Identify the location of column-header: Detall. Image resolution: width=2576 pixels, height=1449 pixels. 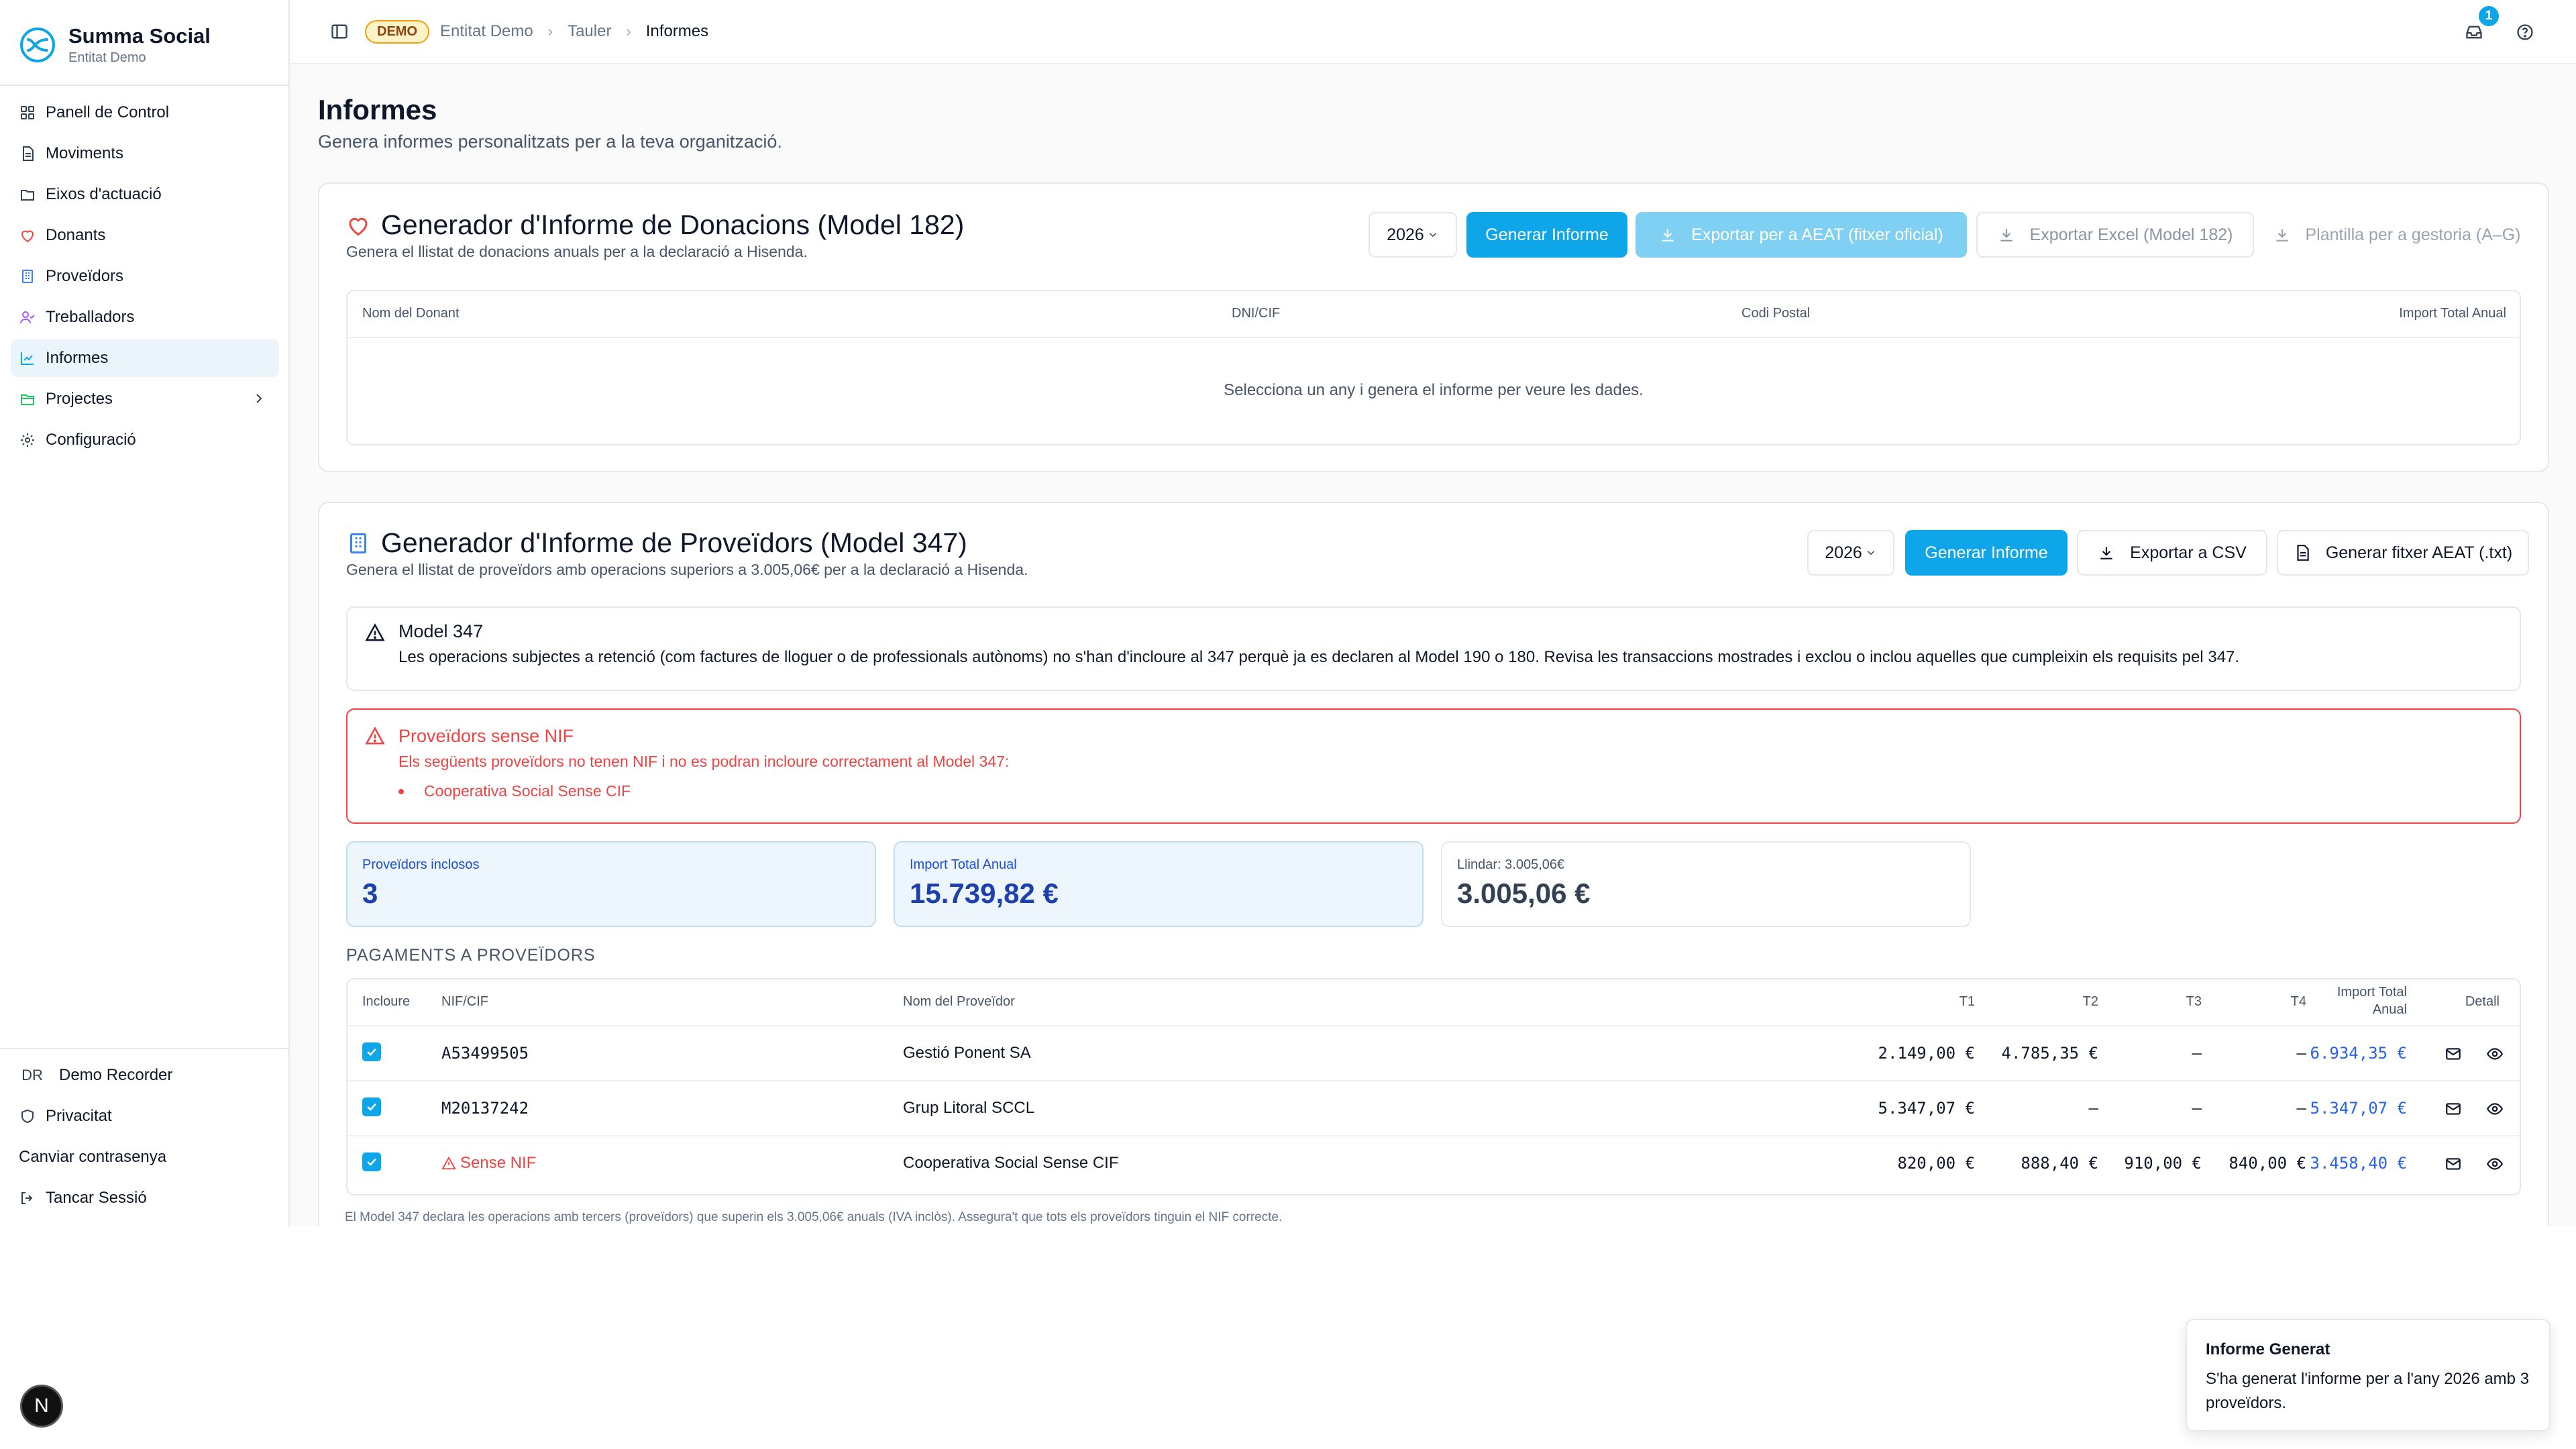
(2482, 1001).